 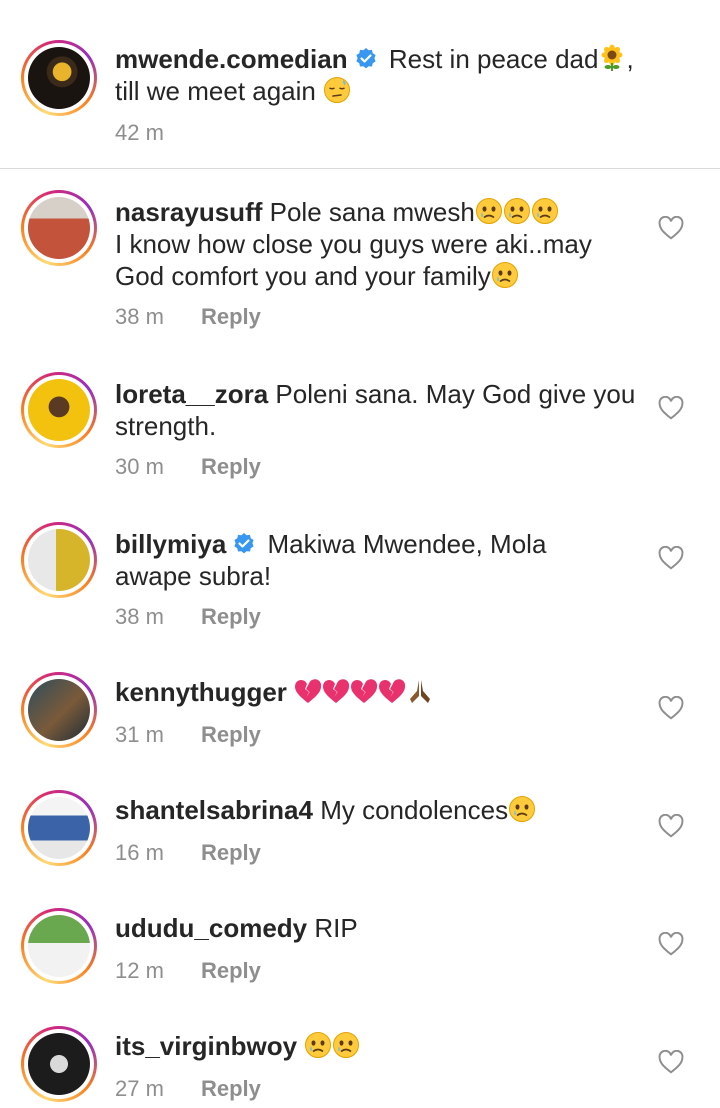 I want to click on comment-text: ududu_comedy RIP, so click(x=380, y=928).